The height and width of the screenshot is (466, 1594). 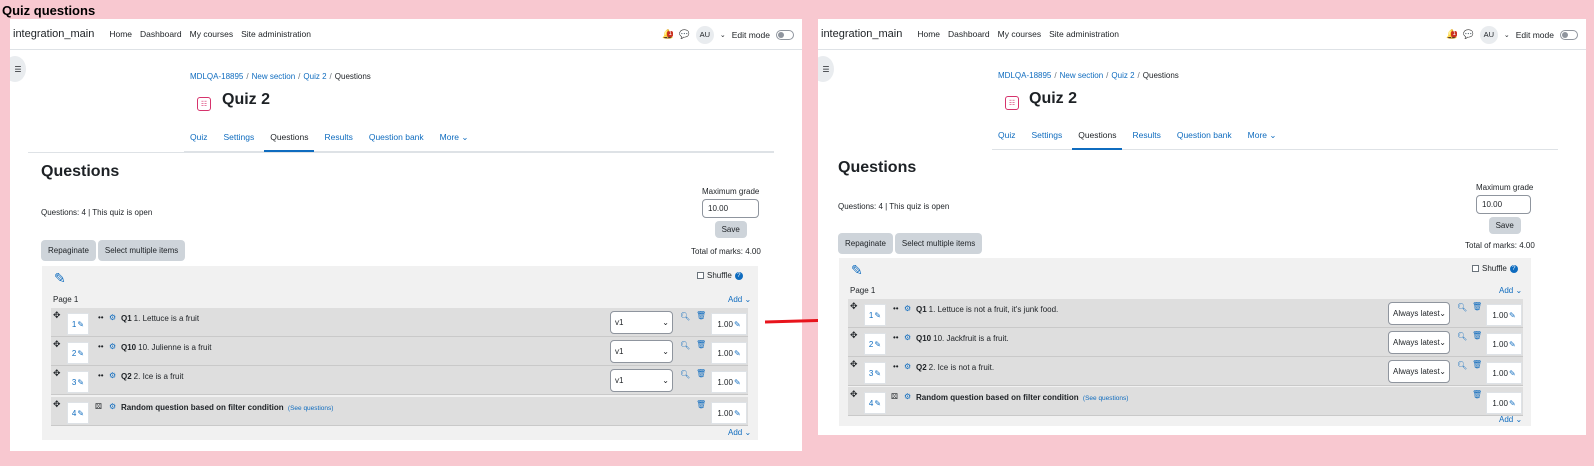 What do you see at coordinates (826, 69) in the screenshot?
I see `course-index-toggle-icon: ☰` at bounding box center [826, 69].